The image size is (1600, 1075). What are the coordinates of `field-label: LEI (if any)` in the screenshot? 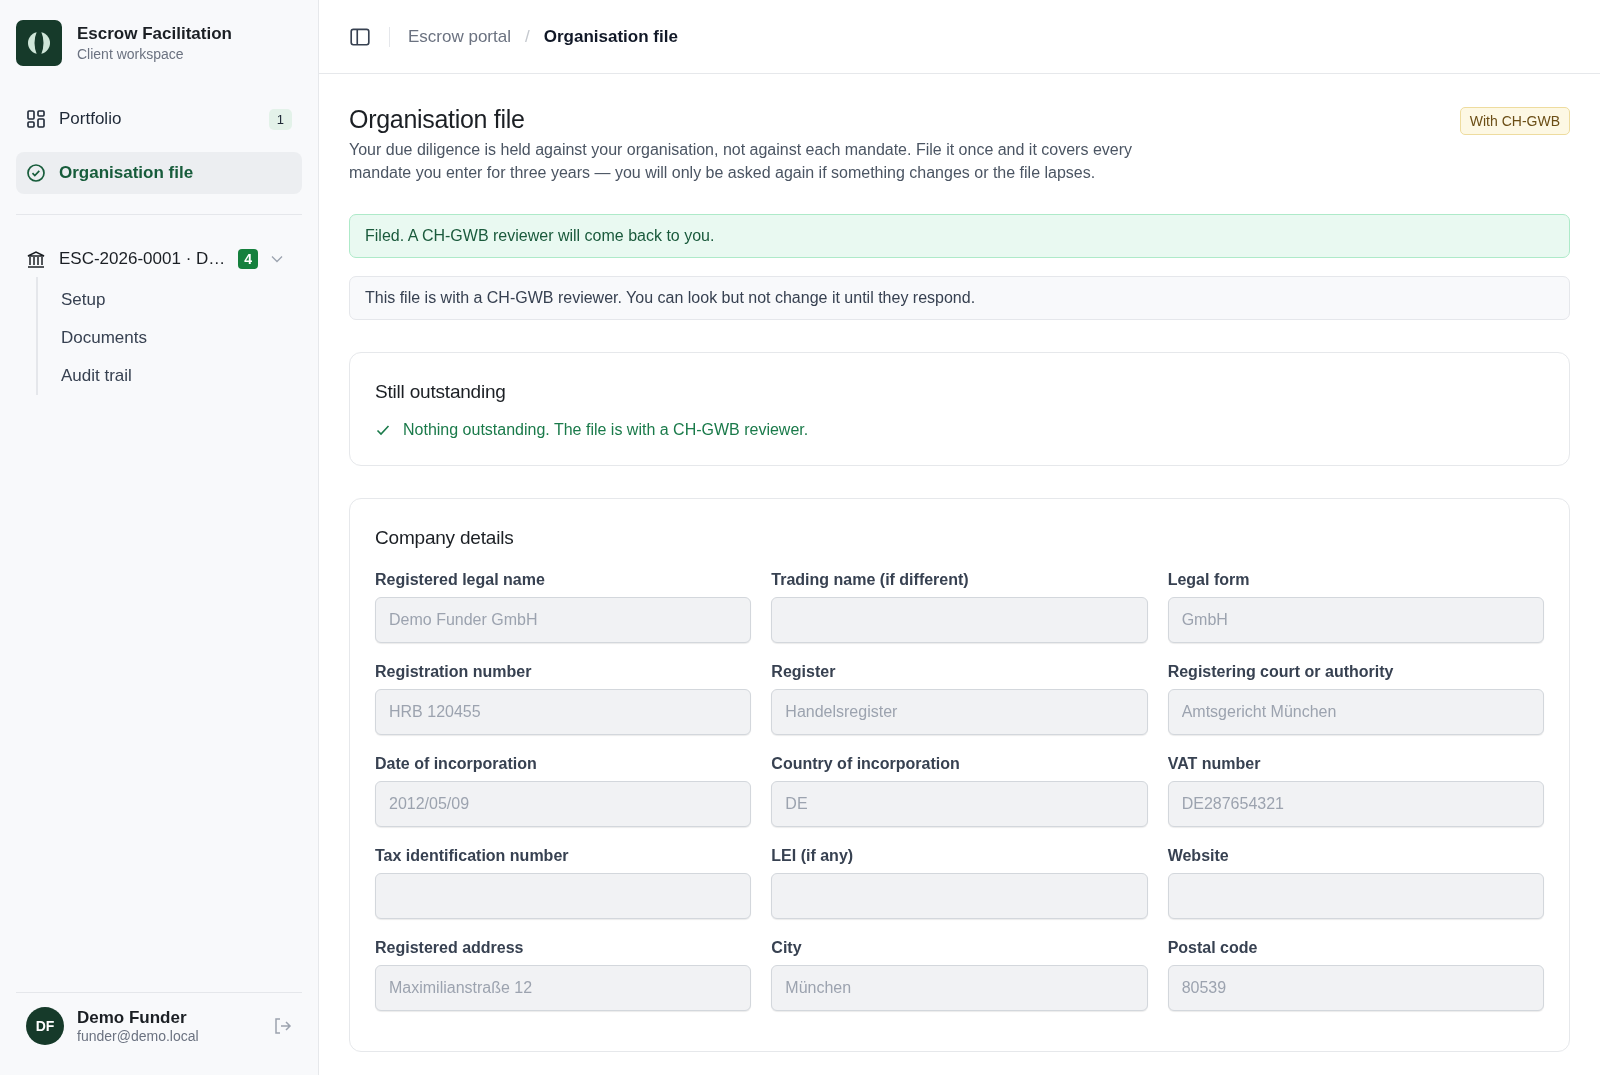 It's located at (813, 856).